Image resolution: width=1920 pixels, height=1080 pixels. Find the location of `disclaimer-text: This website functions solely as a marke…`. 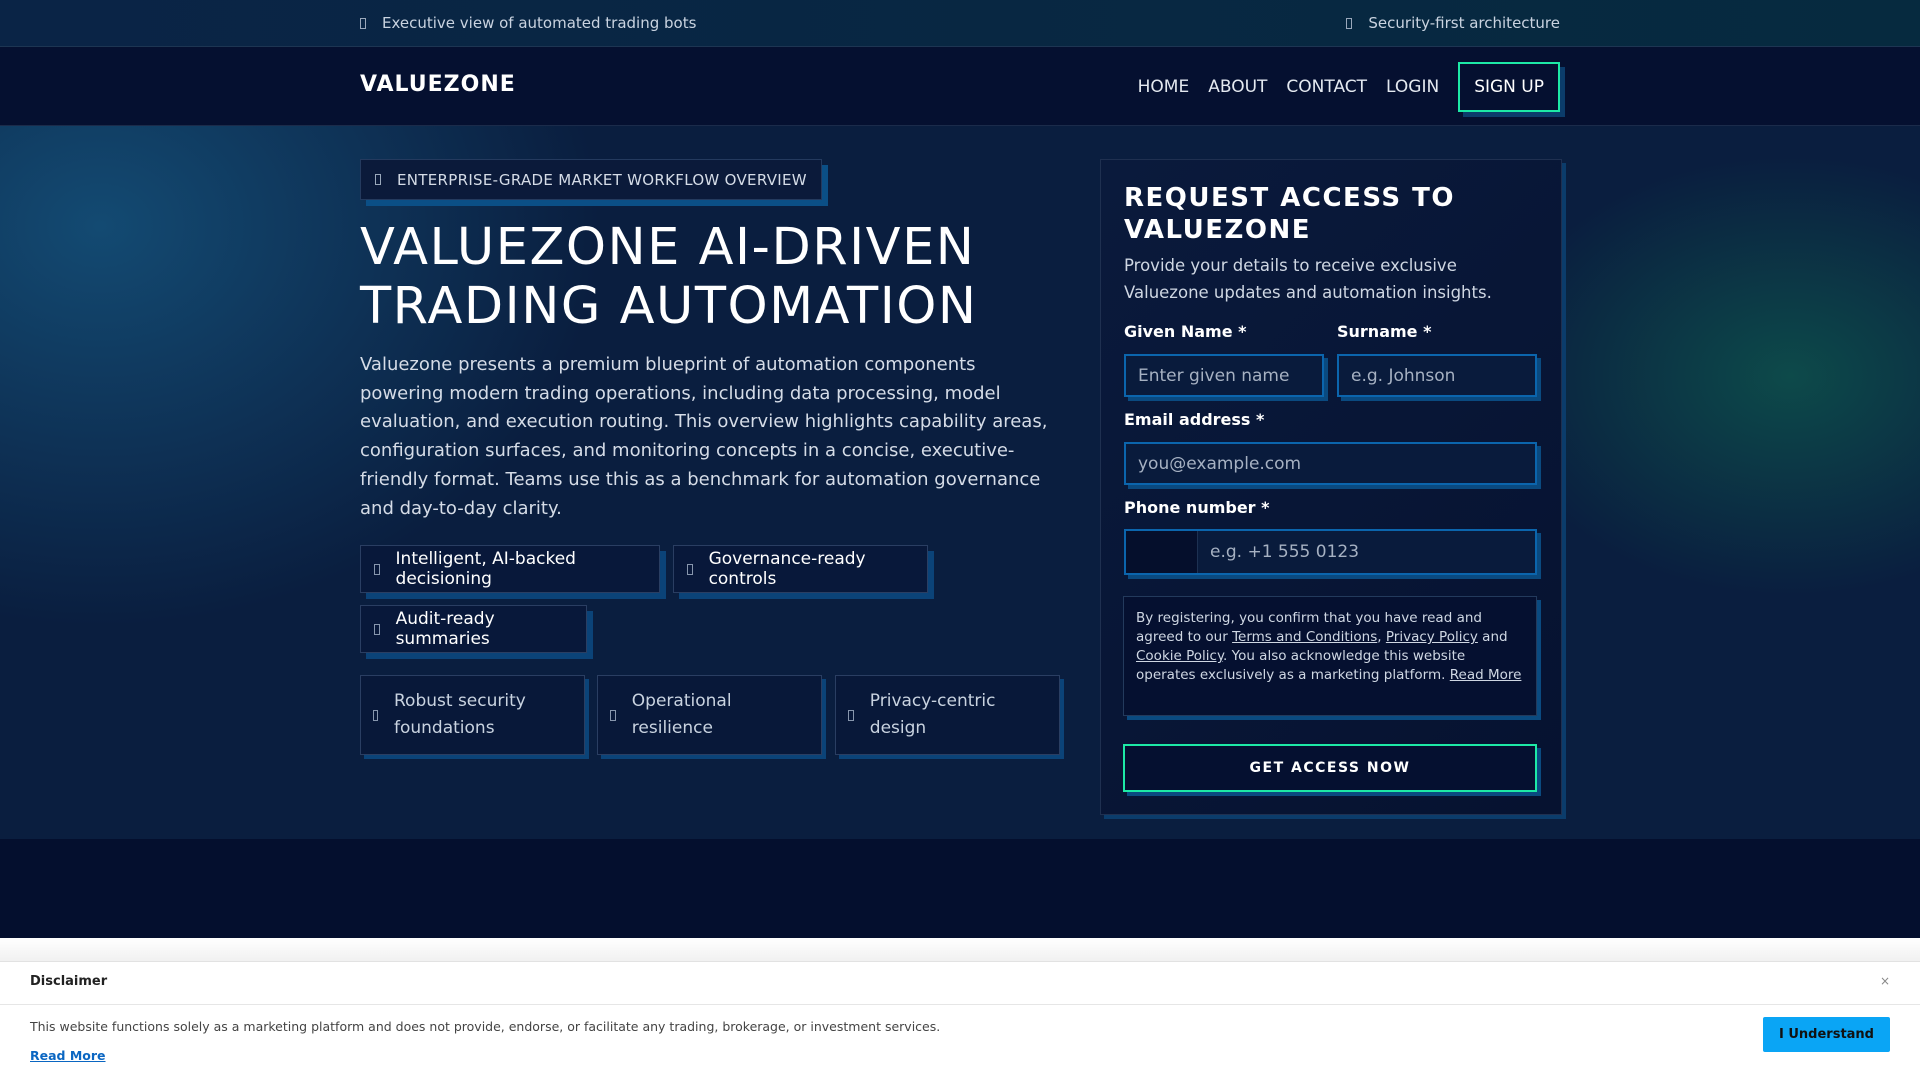

disclaimer-text: This website functions solely as a marke… is located at coordinates (485, 1026).